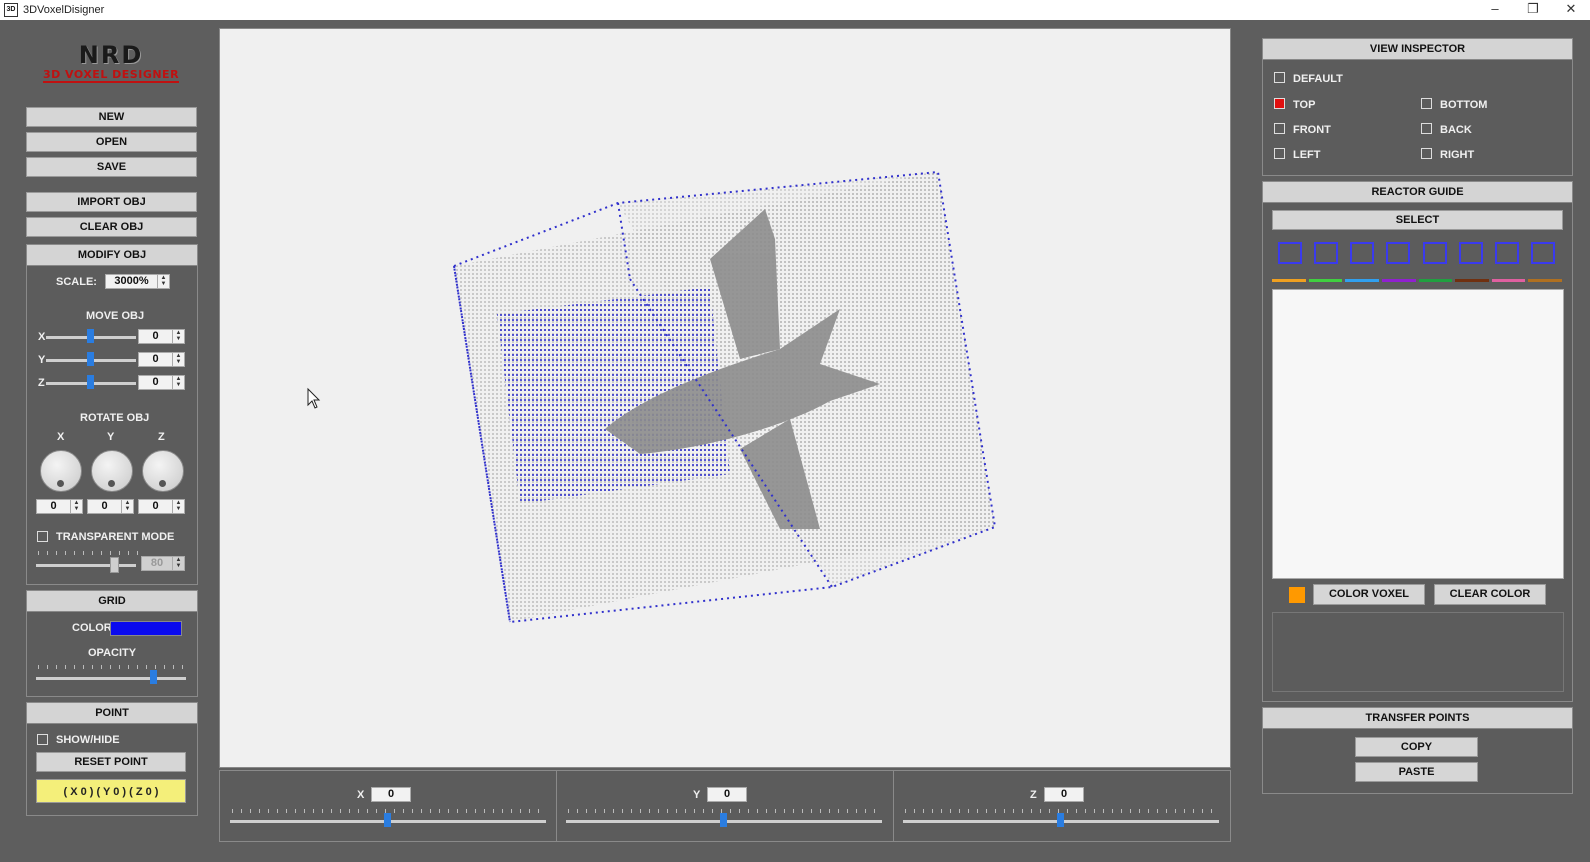 Image resolution: width=1590 pixels, height=862 pixels. Describe the element at coordinates (727, 794) in the screenshot. I see `bottom-y-field: 0` at that location.